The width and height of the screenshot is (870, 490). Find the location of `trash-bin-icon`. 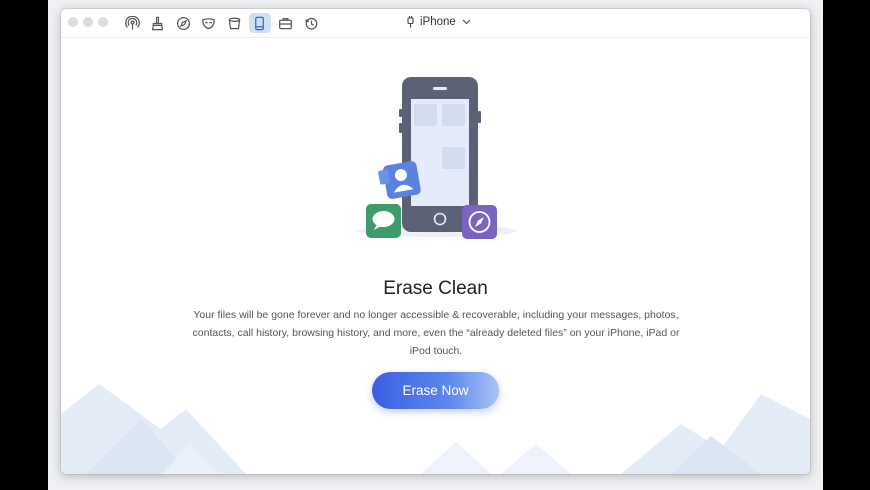

trash-bin-icon is located at coordinates (234, 23).